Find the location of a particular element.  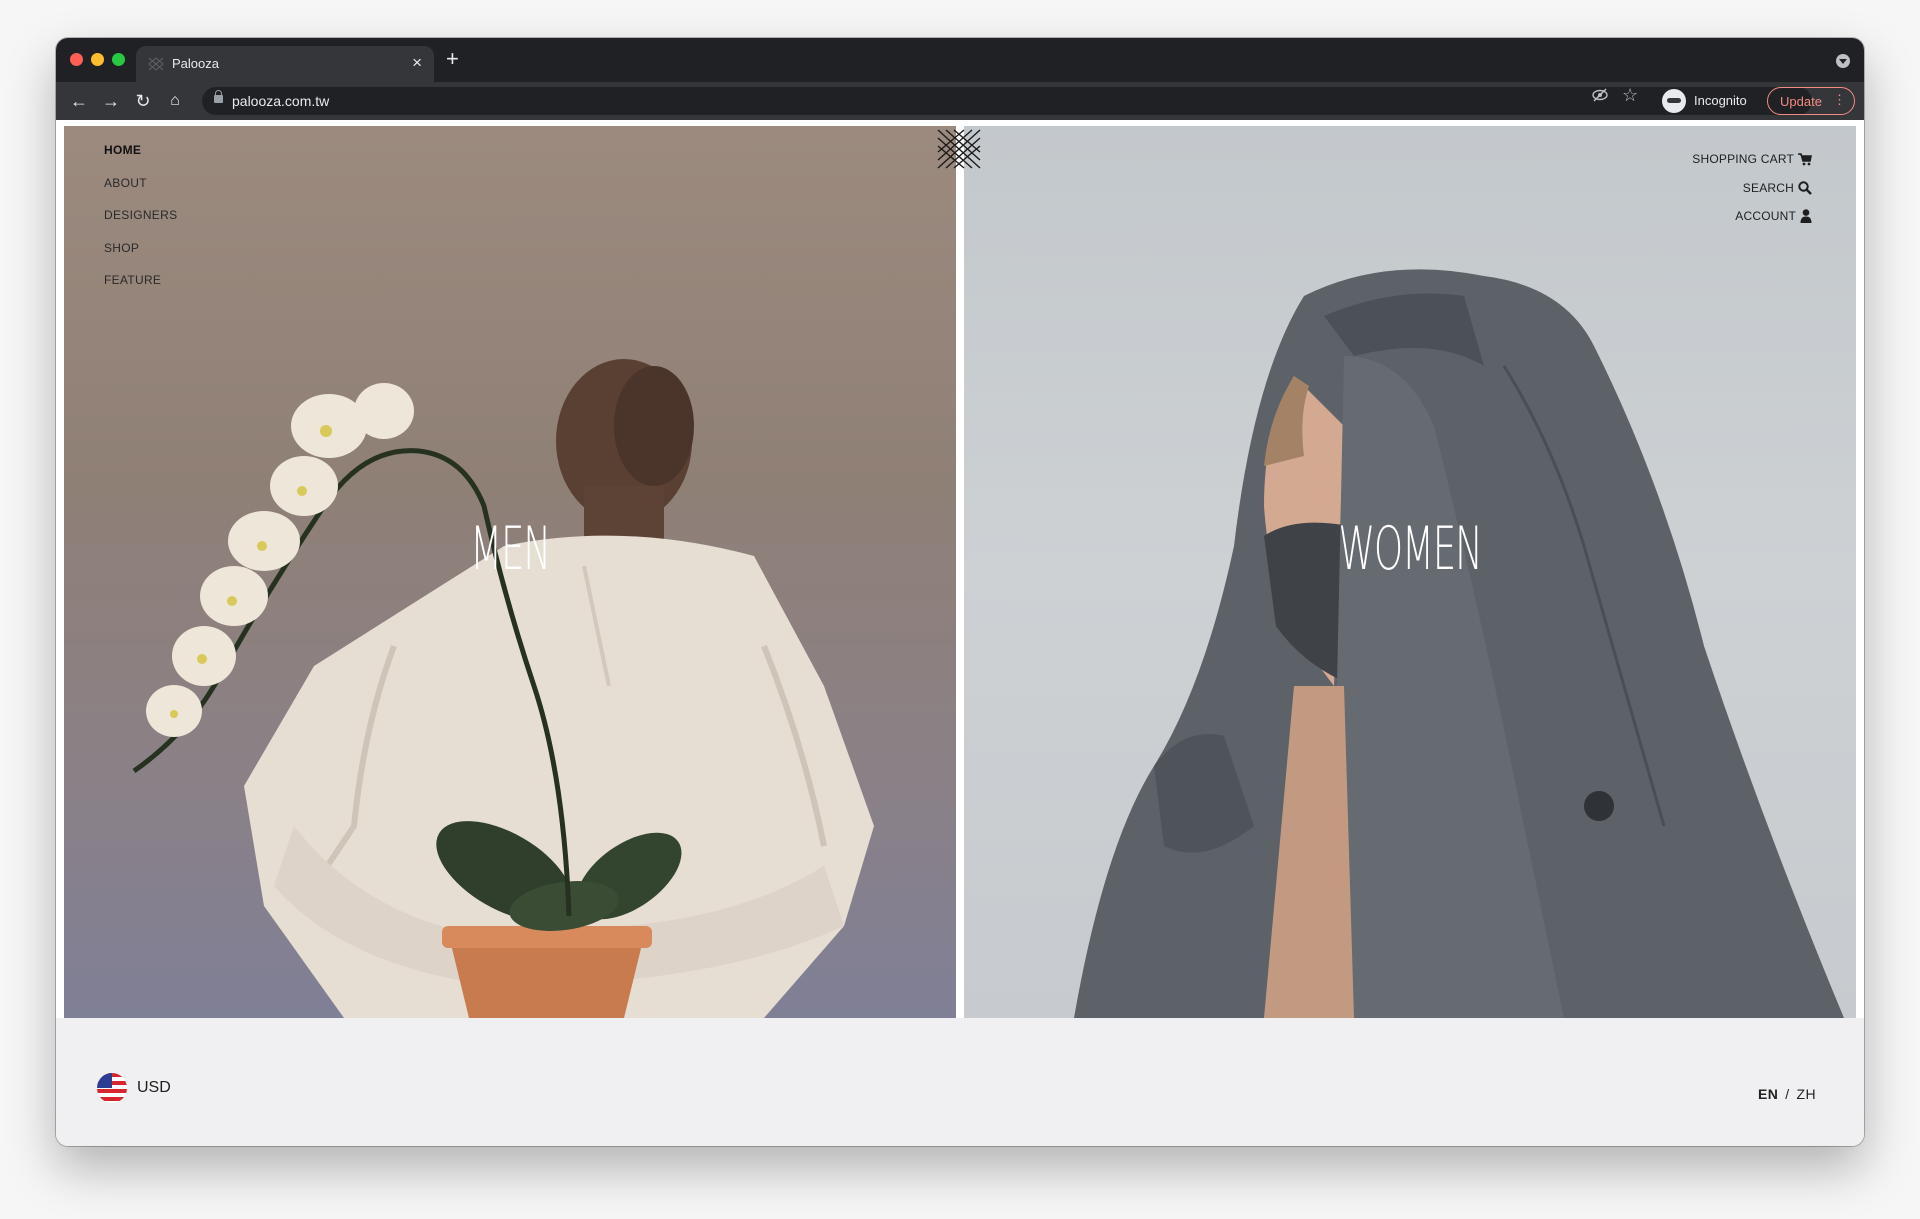

utility-links: SHOPPING CART SEARCH ACCOUNT is located at coordinates (1752, 188).